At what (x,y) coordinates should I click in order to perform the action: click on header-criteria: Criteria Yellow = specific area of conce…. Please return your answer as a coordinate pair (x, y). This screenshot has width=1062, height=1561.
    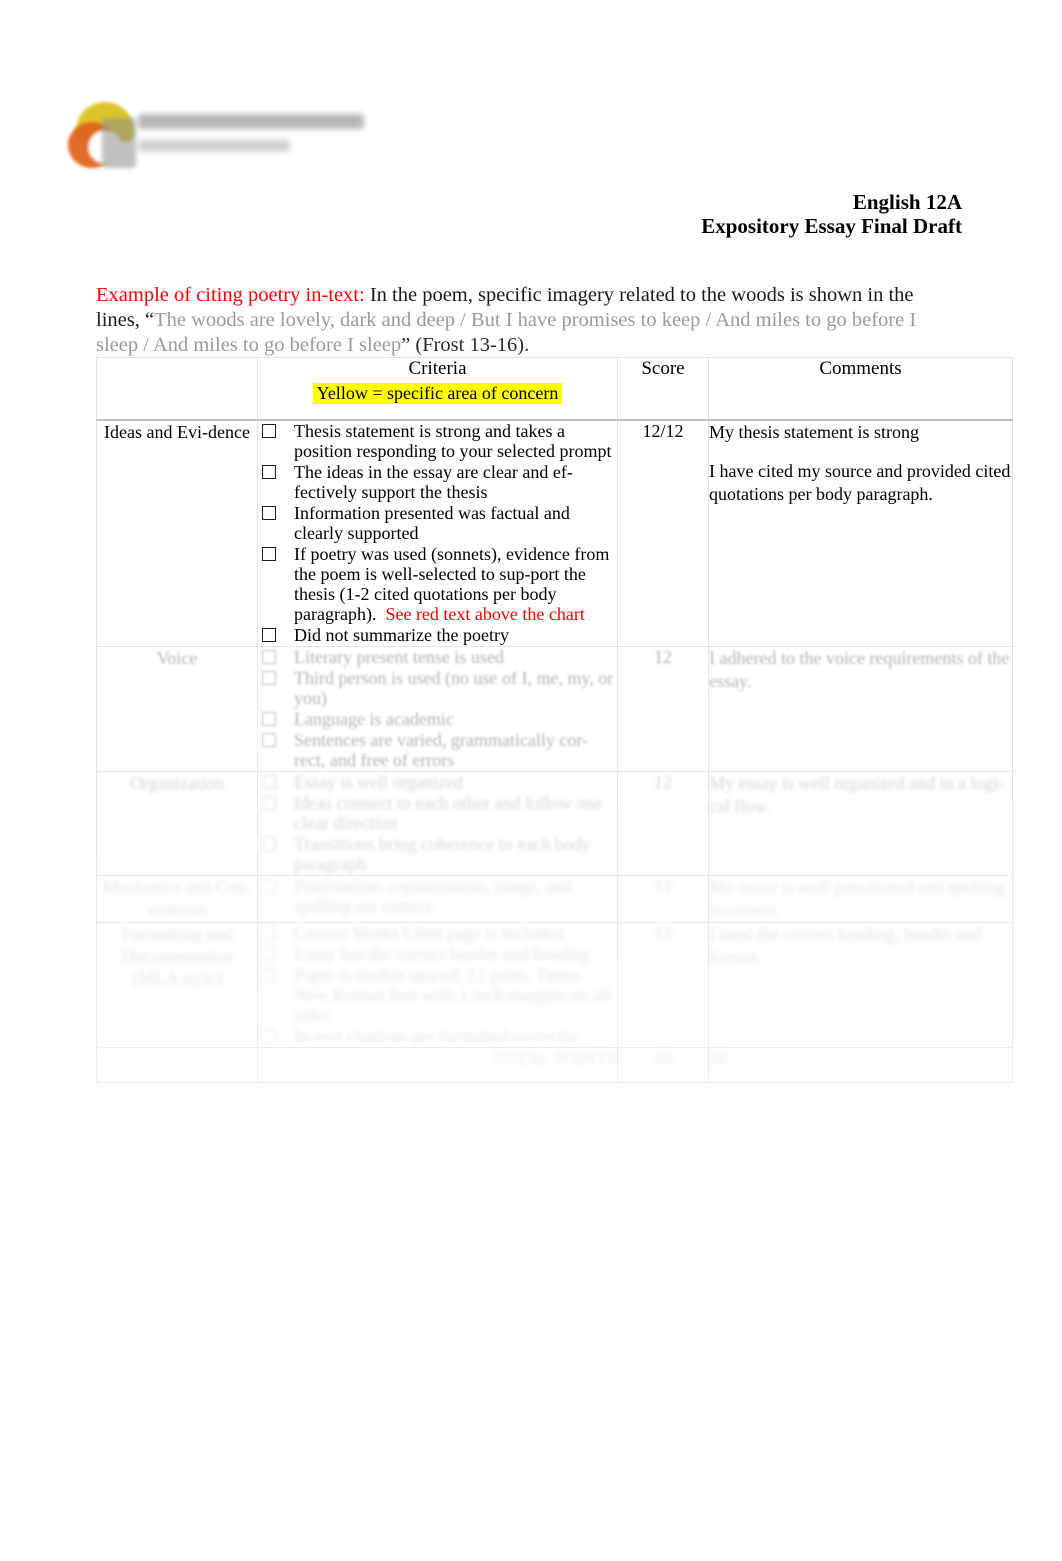
    Looking at the image, I should click on (437, 389).